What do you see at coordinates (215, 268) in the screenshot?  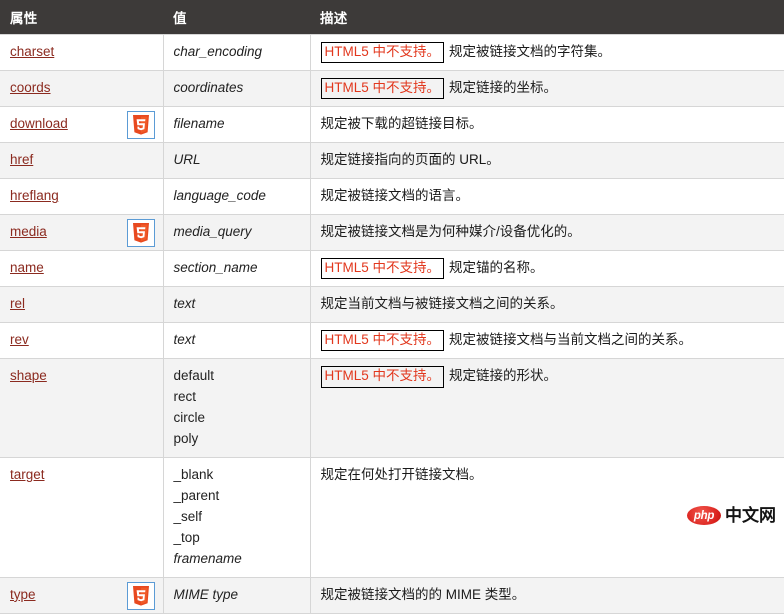 I see `attribute-value-text: section_name` at bounding box center [215, 268].